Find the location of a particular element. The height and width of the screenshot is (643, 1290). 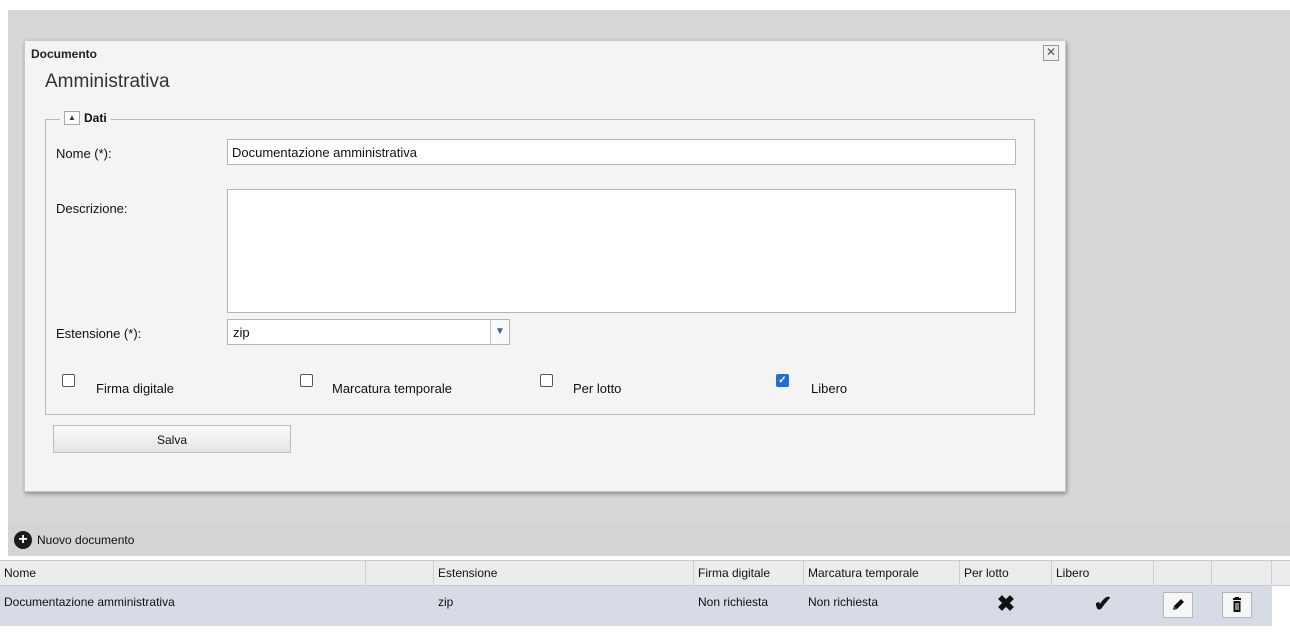

cell-estensione: zip is located at coordinates (446, 602).